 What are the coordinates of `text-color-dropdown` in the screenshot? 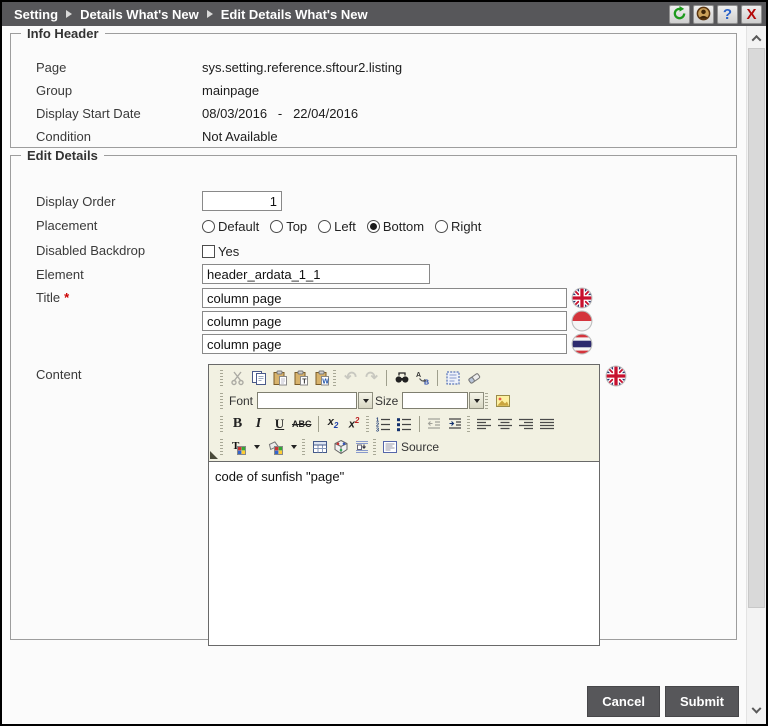 It's located at (256, 446).